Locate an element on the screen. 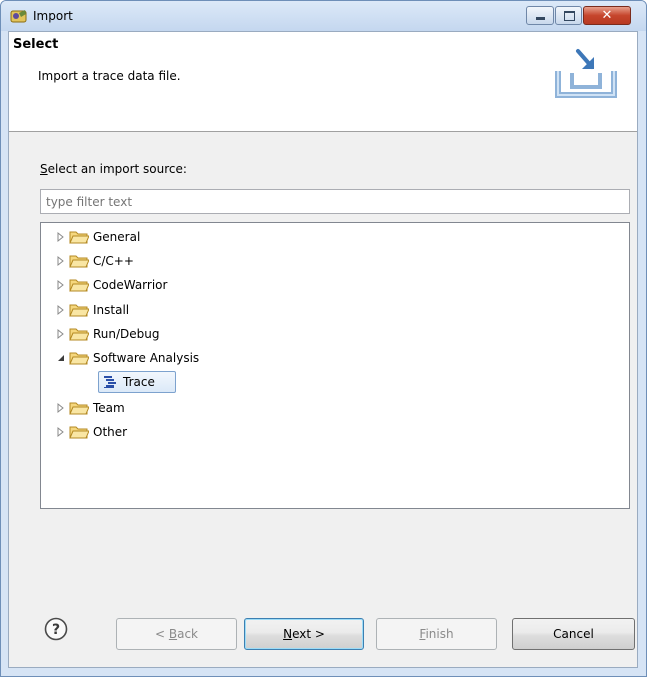 The height and width of the screenshot is (677, 647). filter-input is located at coordinates (335, 201).